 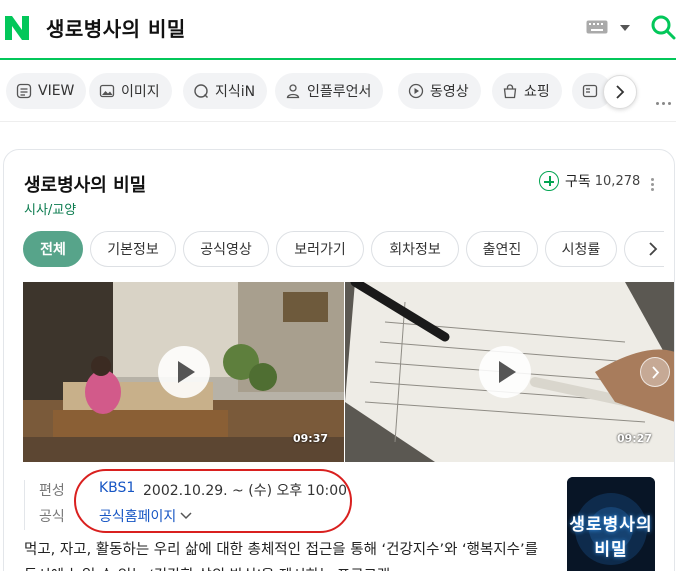 What do you see at coordinates (52, 517) in the screenshot?
I see `official-label: 공식` at bounding box center [52, 517].